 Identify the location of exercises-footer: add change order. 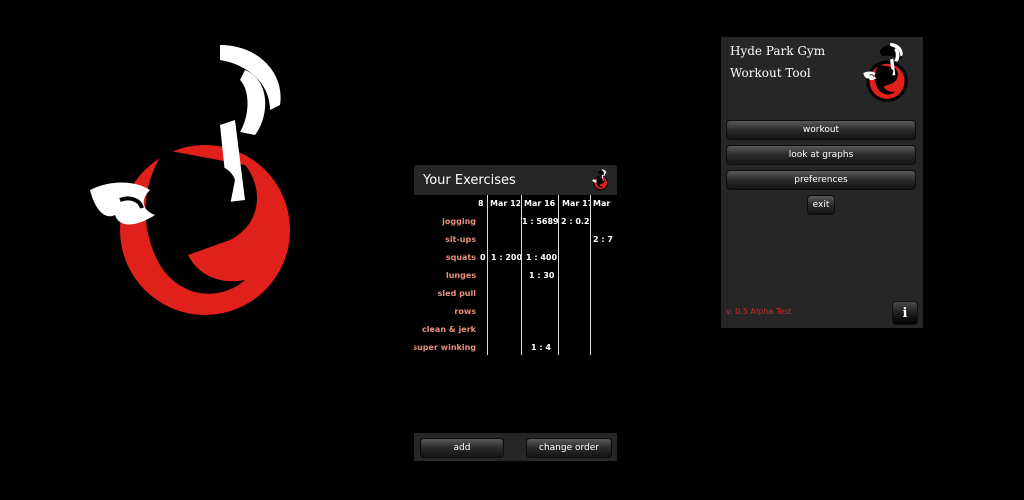
(515, 447).